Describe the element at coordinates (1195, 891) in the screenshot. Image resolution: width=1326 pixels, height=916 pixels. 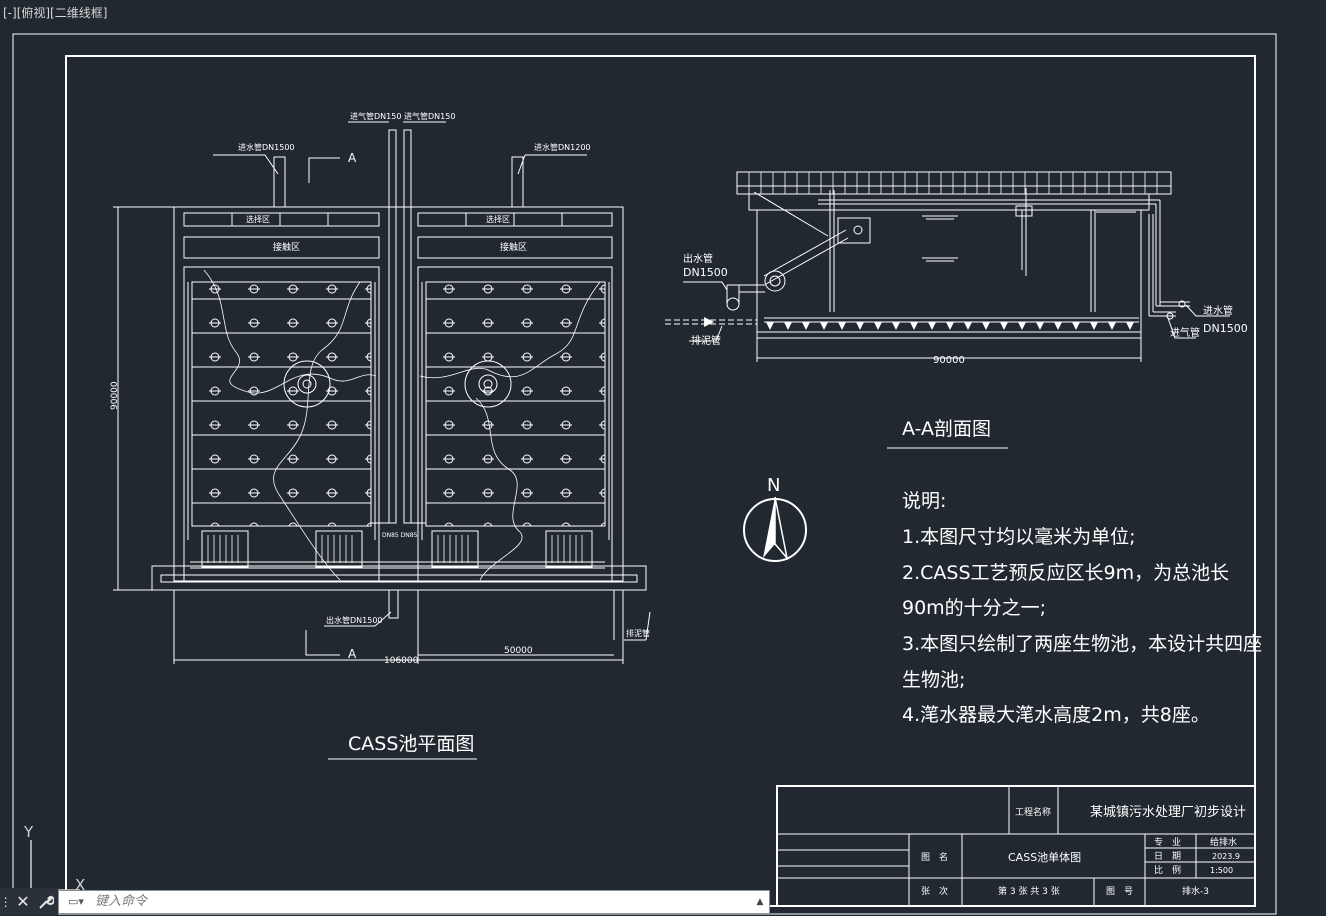
I see `tb-number-value: 排水-3` at that location.